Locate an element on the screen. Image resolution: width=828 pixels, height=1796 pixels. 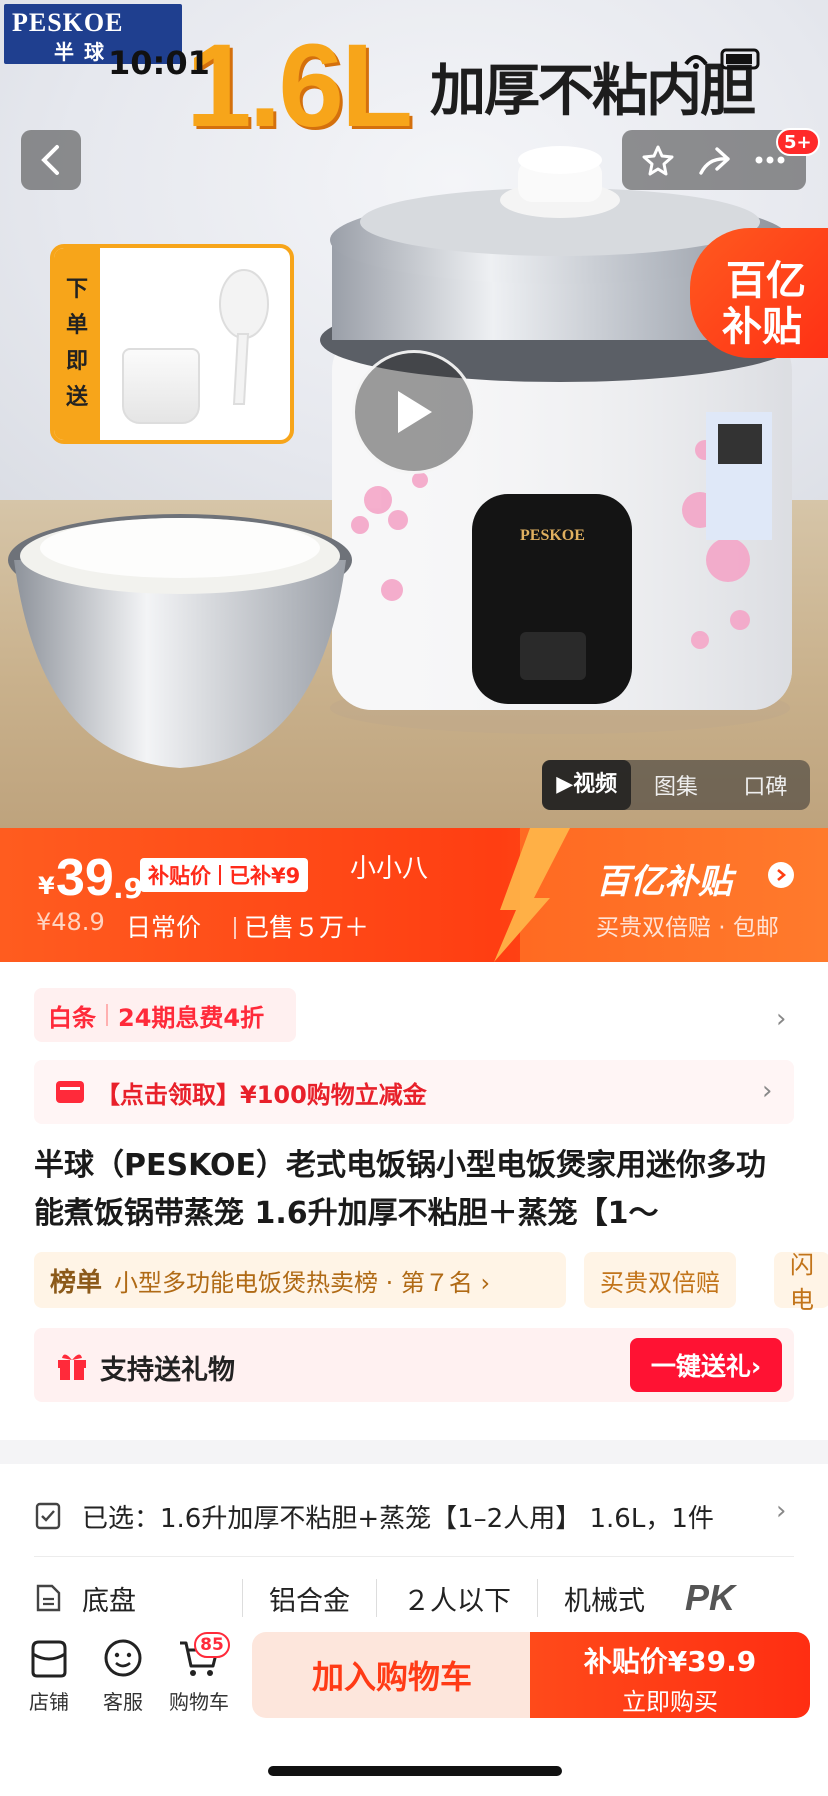
svg-text: PESKOE is located at coordinates (552, 535).